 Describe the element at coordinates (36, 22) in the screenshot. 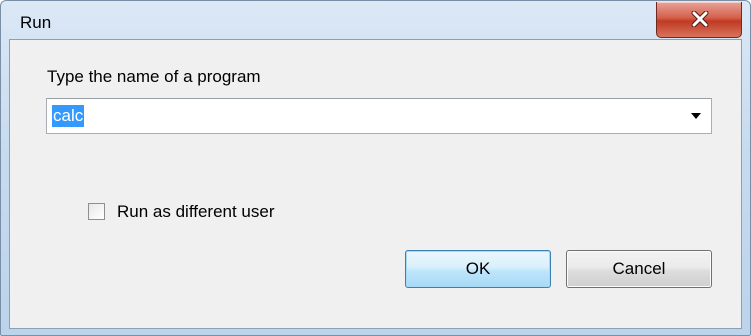

I see `window-title: Run` at that location.